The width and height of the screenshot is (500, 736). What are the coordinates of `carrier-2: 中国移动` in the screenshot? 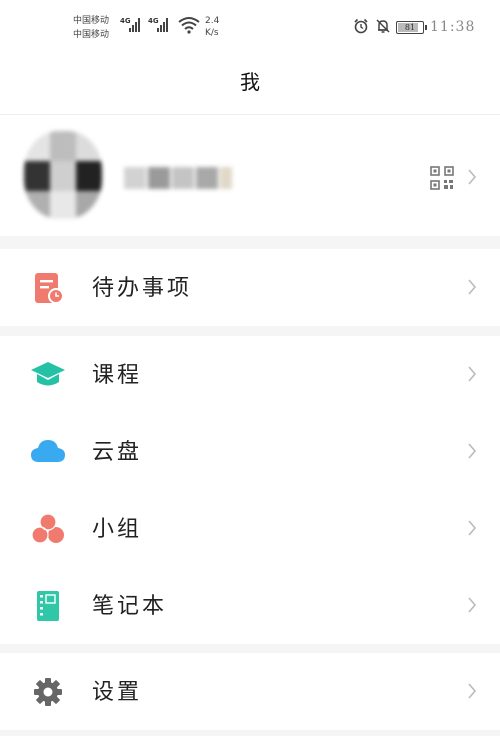 It's located at (91, 35).